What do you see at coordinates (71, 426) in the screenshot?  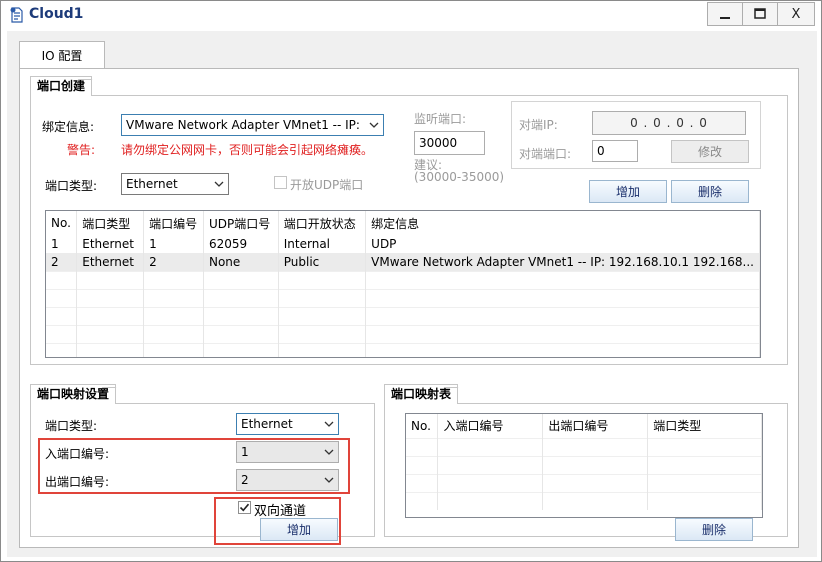 I see `mapping-port-type-label: 端口类型:` at bounding box center [71, 426].